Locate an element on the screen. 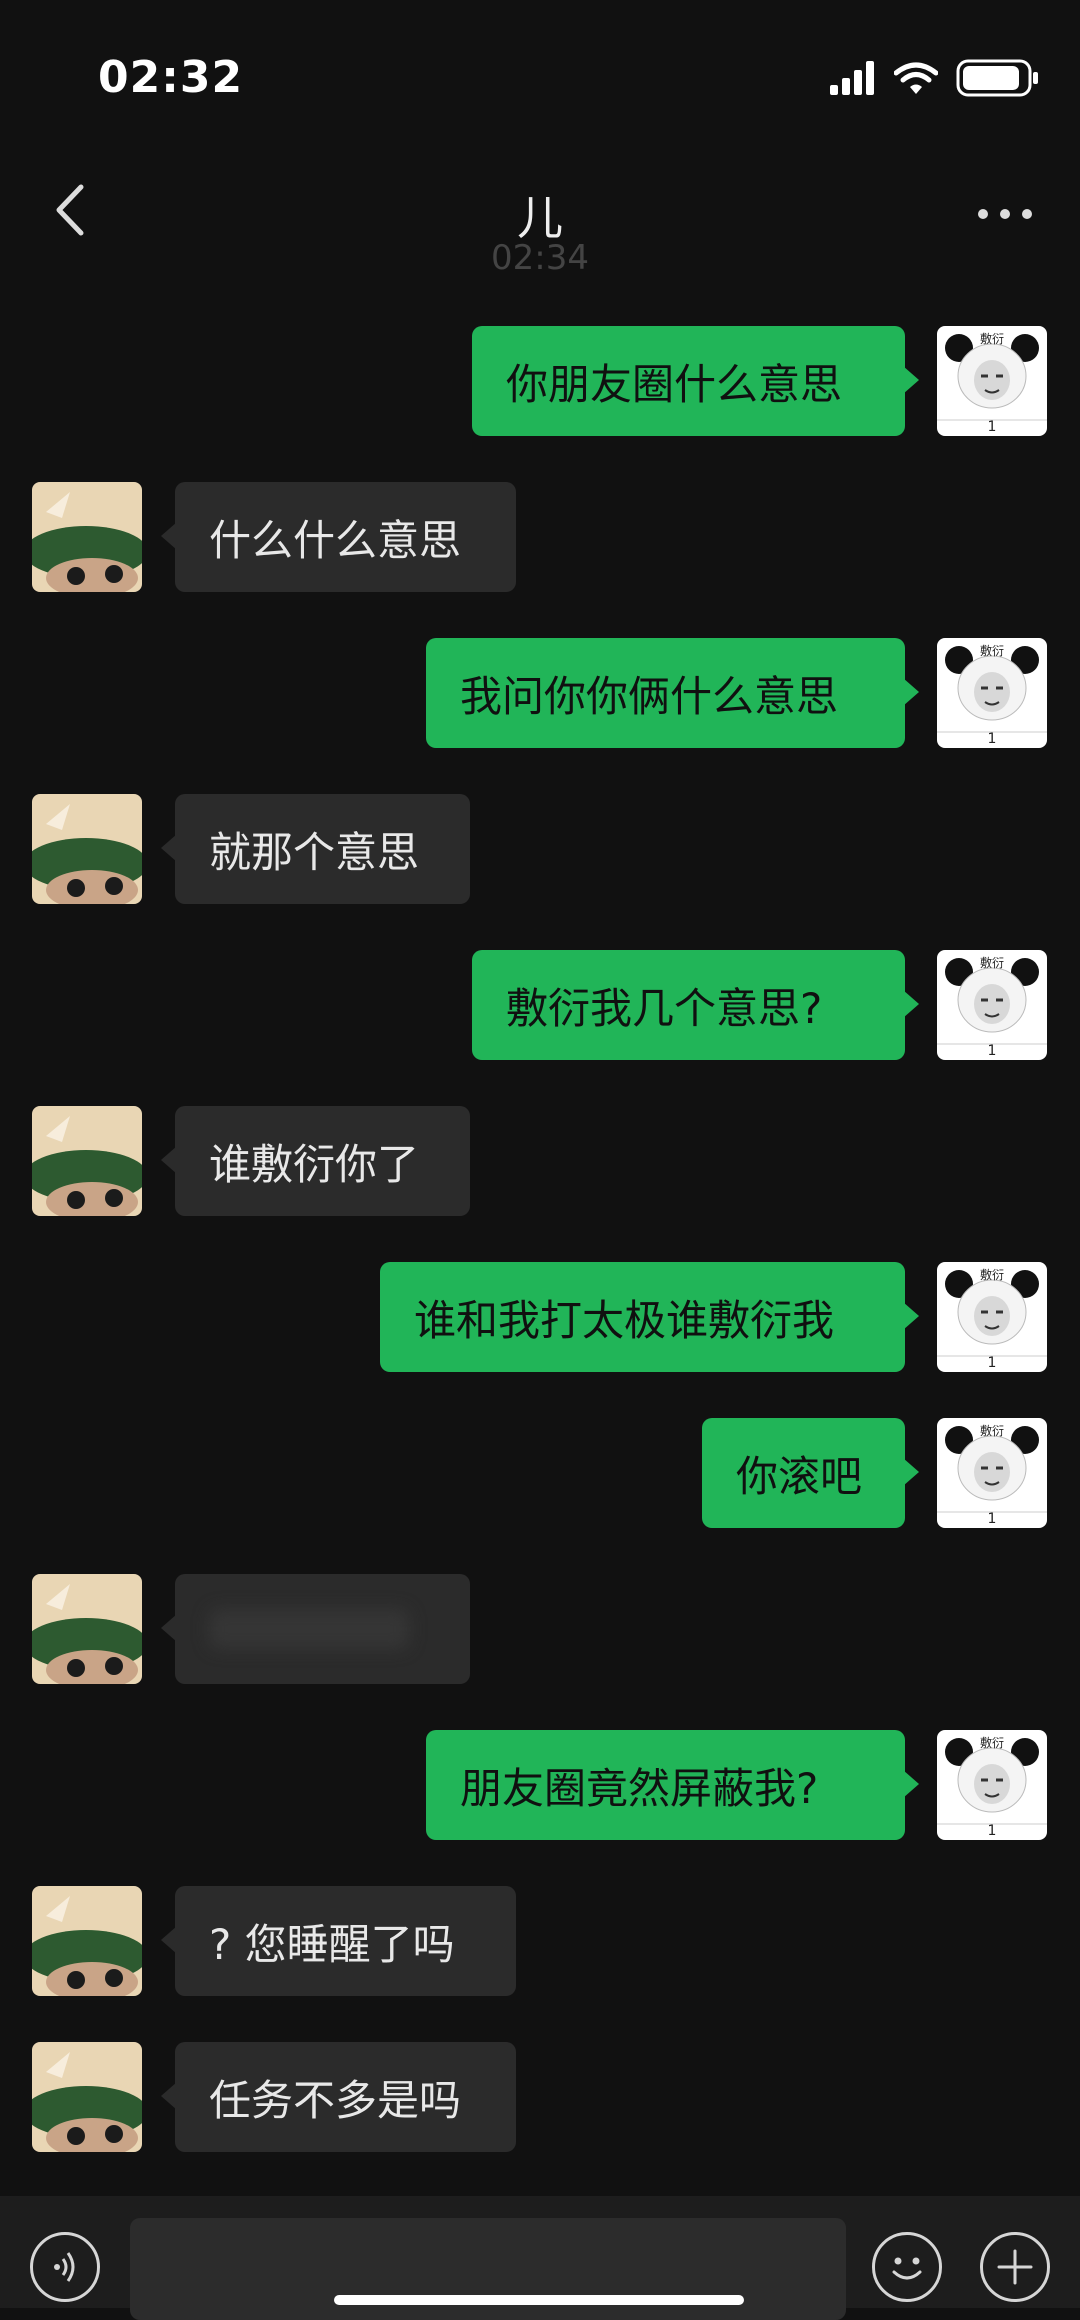 The image size is (1080, 2320). message-row: 敷衍 1 敷衍我几个意思? is located at coordinates (540, 1005).